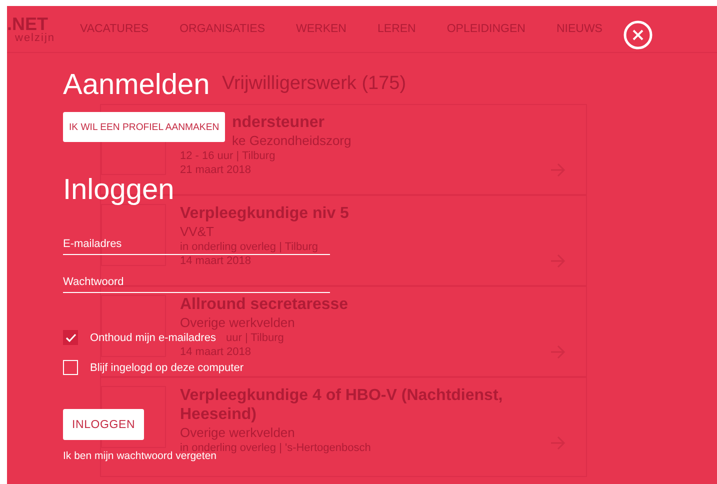 This screenshot has height=484, width=717. Describe the element at coordinates (638, 35) in the screenshot. I see `close-button` at that location.